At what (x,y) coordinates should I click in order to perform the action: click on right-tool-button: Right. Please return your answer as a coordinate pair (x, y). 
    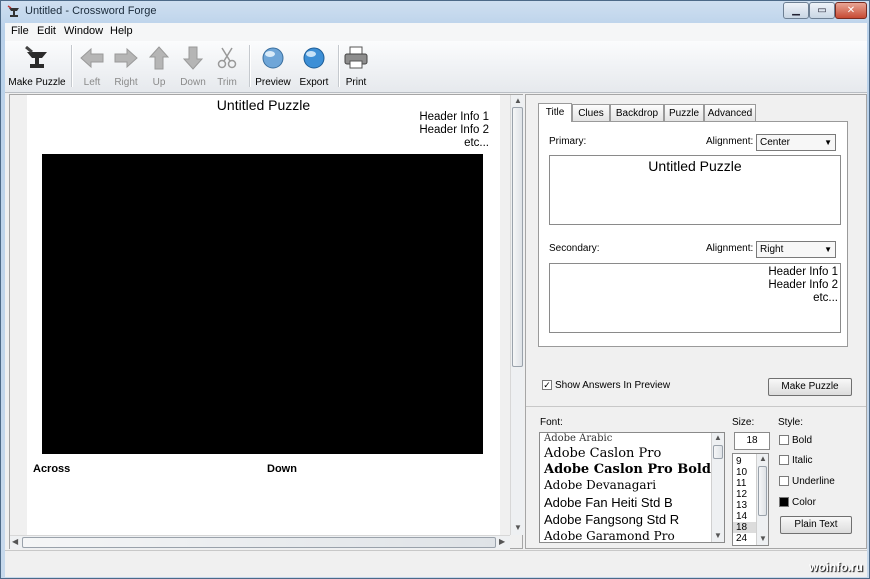
    Looking at the image, I should click on (126, 67).